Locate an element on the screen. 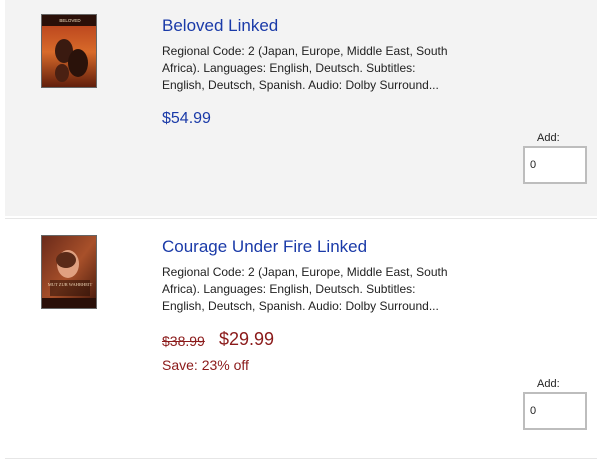 The image size is (600, 460). product-price: $54.99 is located at coordinates (186, 118).